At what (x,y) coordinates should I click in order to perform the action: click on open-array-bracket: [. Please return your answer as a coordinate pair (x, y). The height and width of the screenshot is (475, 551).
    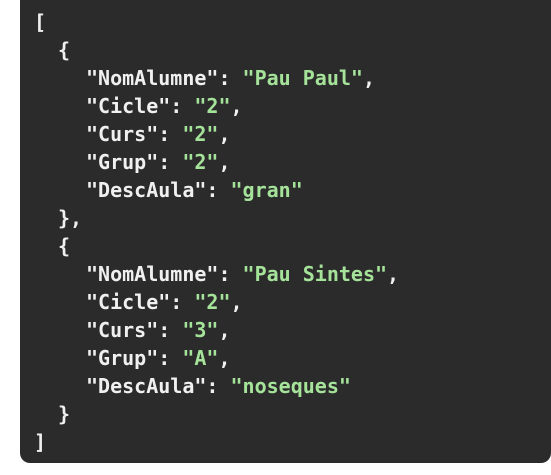
    Looking at the image, I should click on (40, 22).